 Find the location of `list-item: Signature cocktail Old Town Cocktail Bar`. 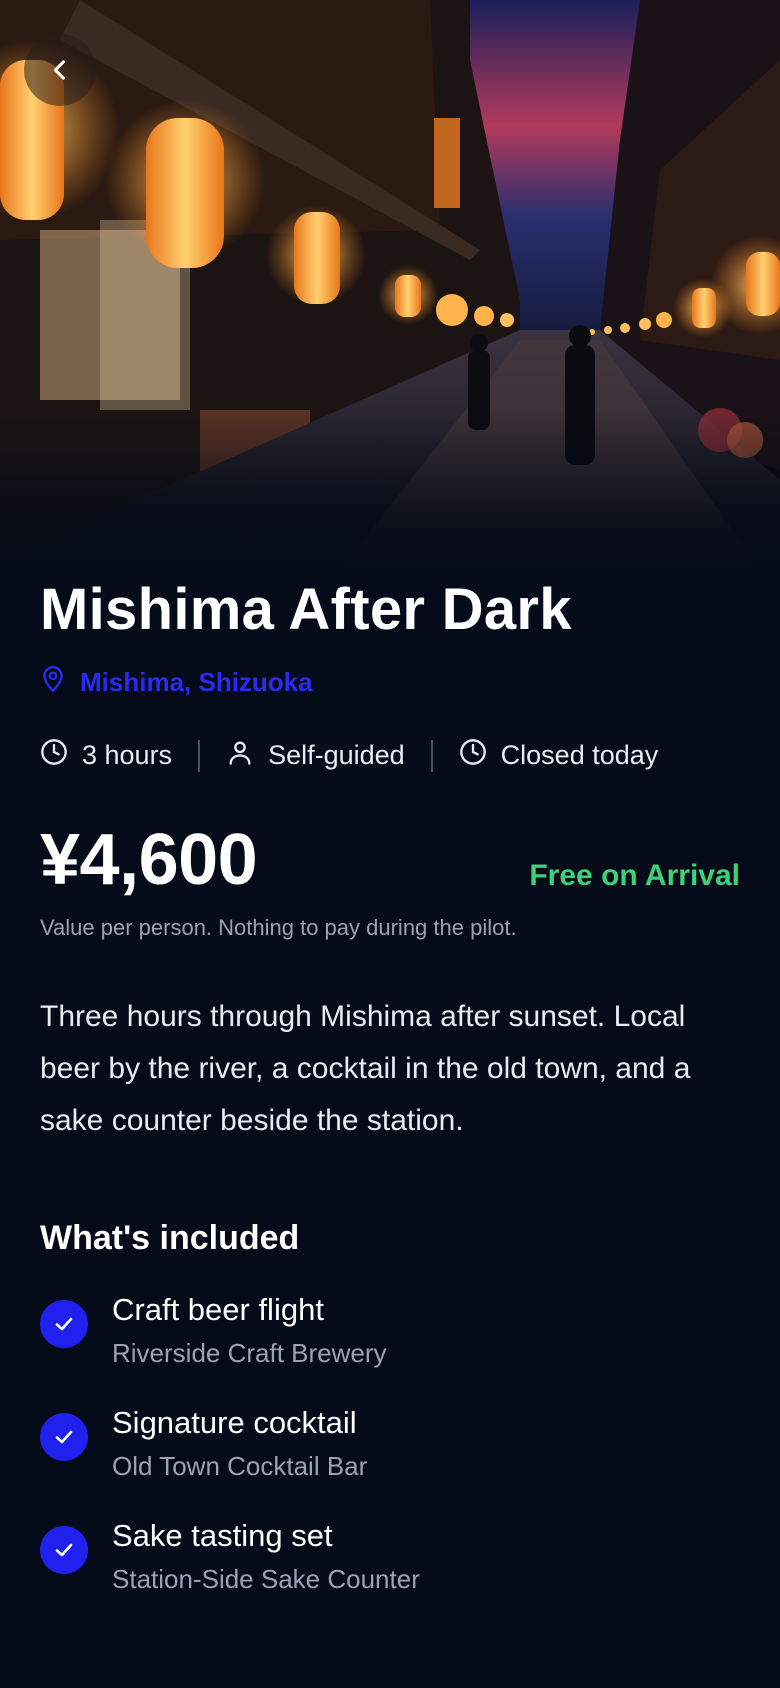

list-item: Signature cocktail Old Town Cocktail Bar is located at coordinates (390, 1442).